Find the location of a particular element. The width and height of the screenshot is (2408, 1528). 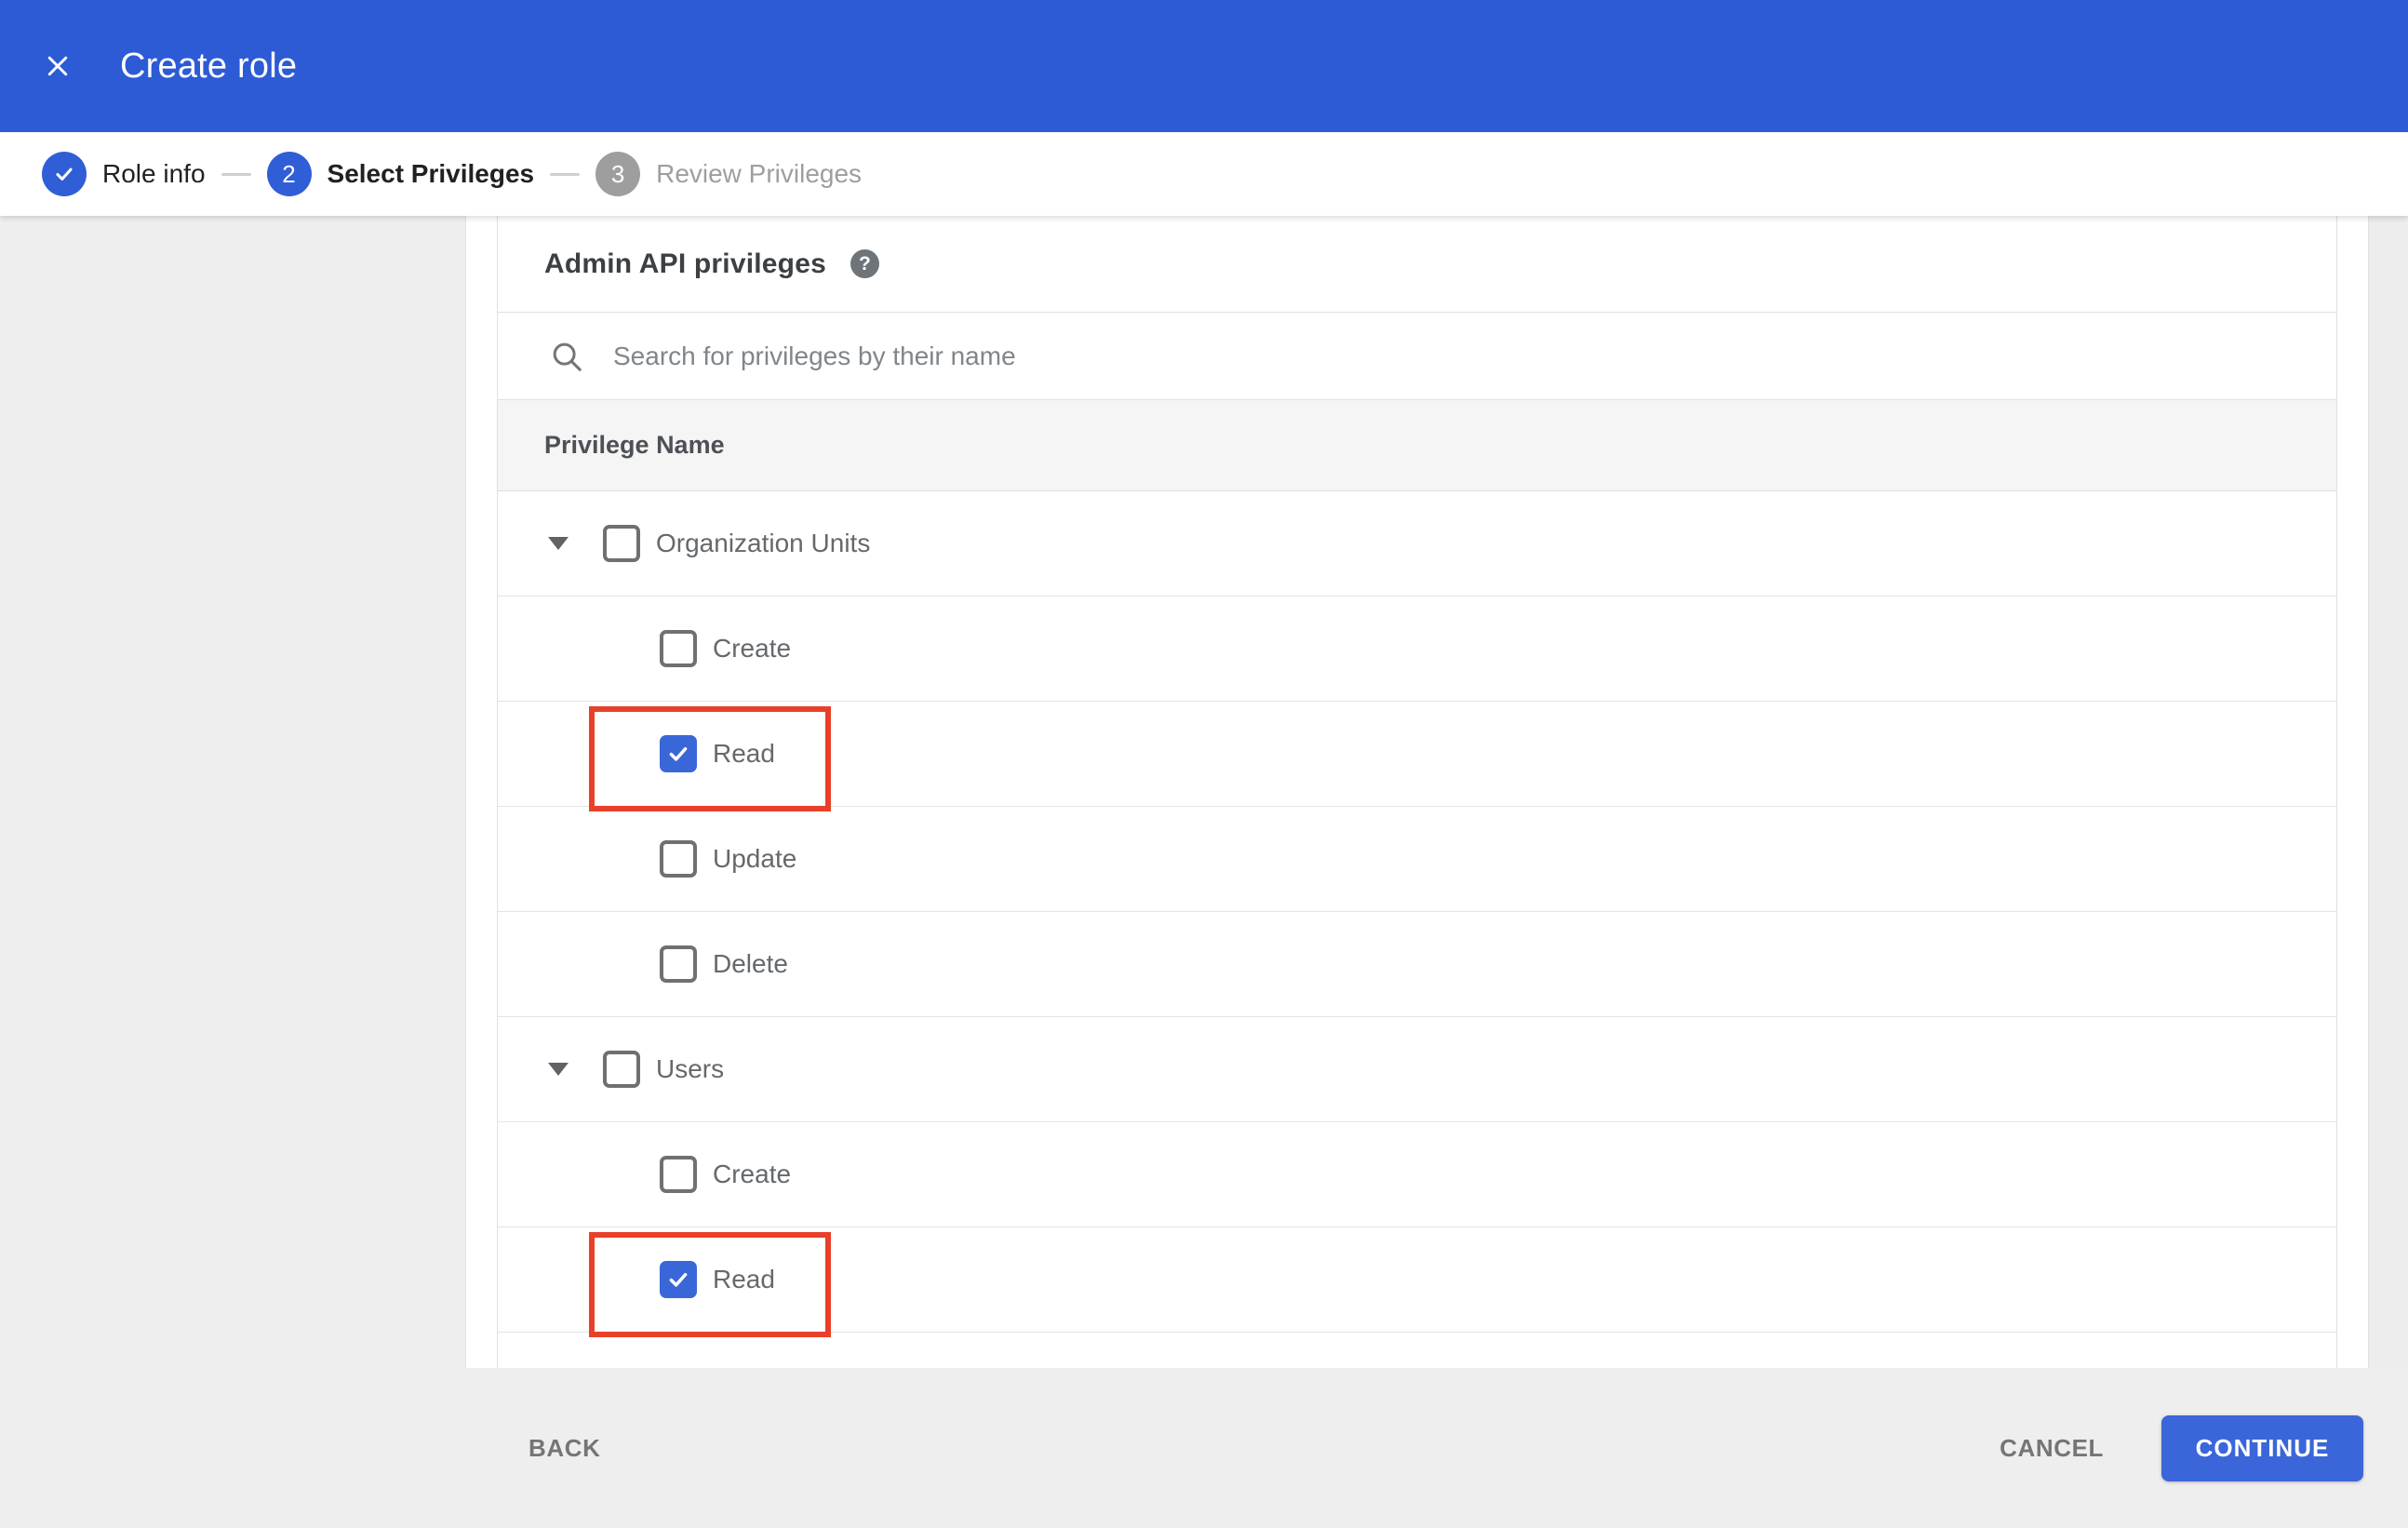

users-read-checkbox is located at coordinates (679, 1280).